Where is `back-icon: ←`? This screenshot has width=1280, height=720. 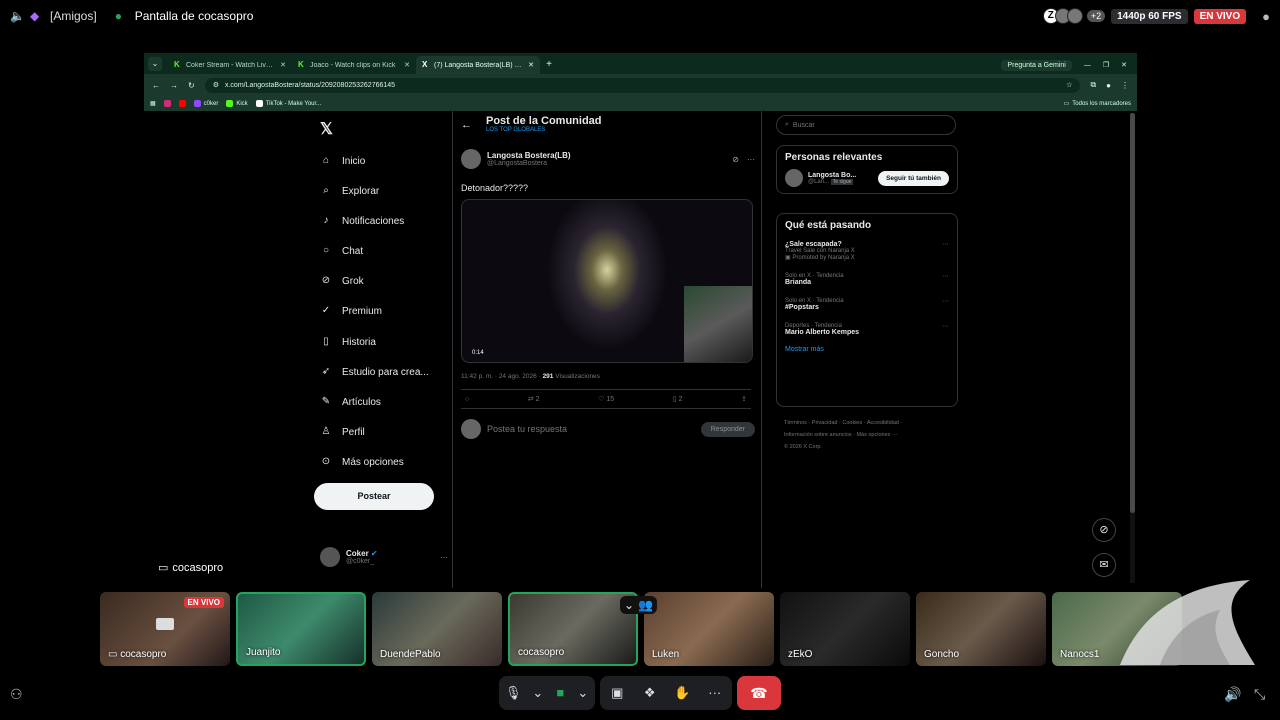
back-icon: ← is located at coordinates (156, 85).